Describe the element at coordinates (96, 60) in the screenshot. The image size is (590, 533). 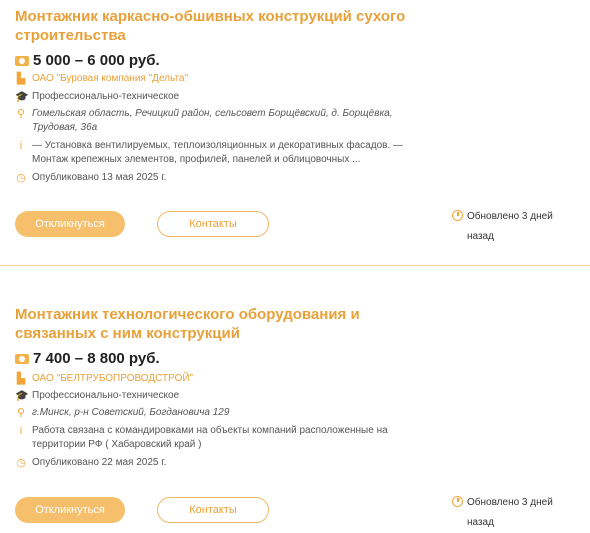
I see `salary-value: 5 000 – 6 000 руб.` at that location.